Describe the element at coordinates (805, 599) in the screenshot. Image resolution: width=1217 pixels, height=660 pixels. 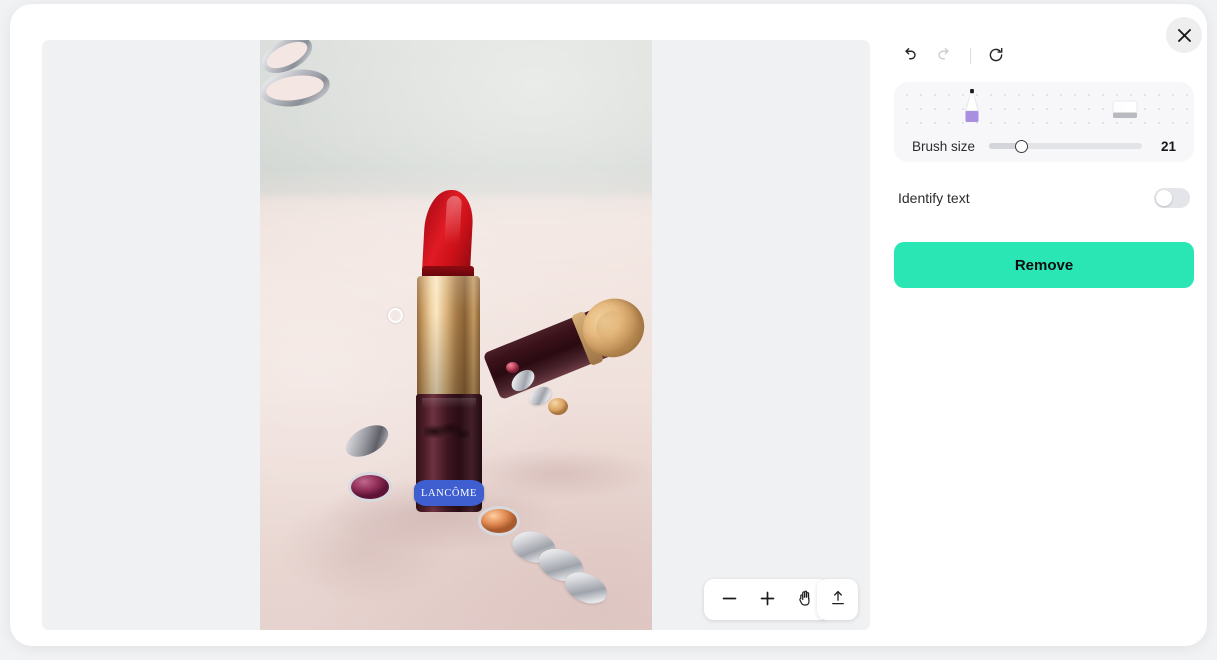
I see `hand-icon` at that location.